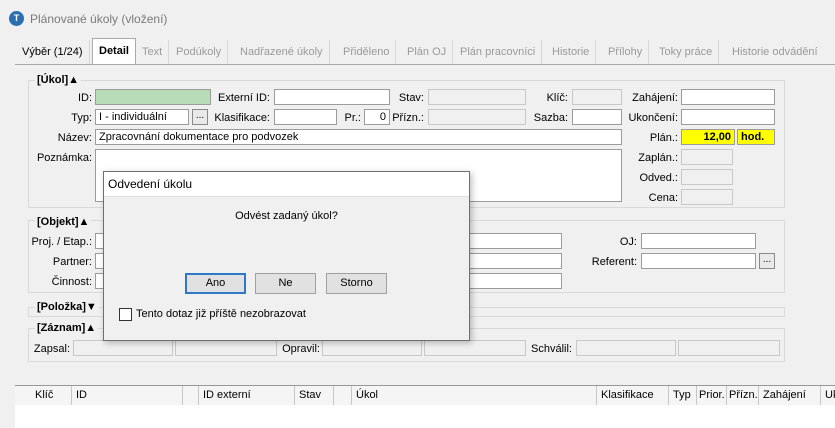 The image size is (835, 428). I want to click on zapsal-date-field, so click(226, 348).